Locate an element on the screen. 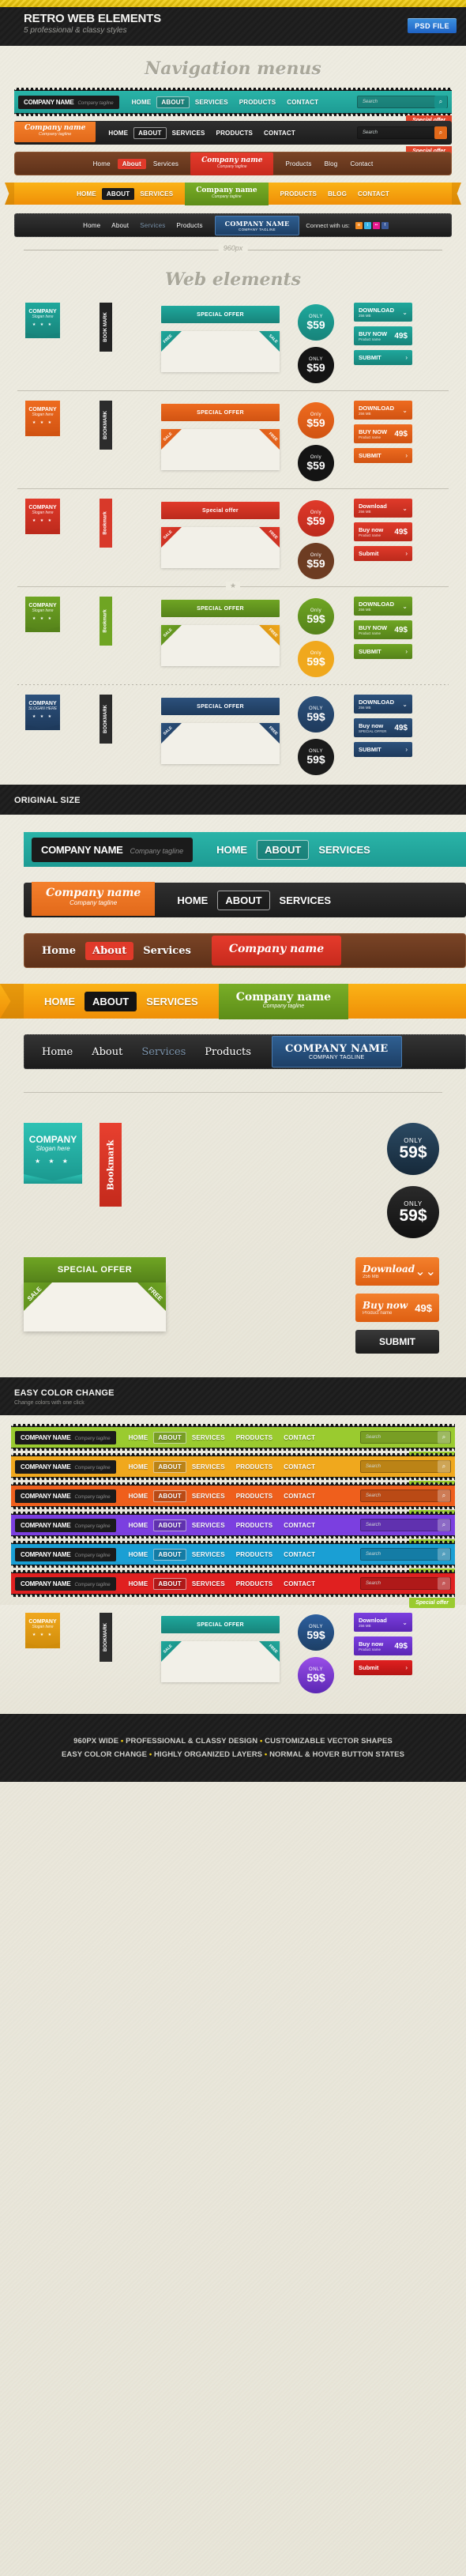 The height and width of the screenshot is (2576, 466). bookmark-ribbon: BOOK MARK is located at coordinates (106, 327).